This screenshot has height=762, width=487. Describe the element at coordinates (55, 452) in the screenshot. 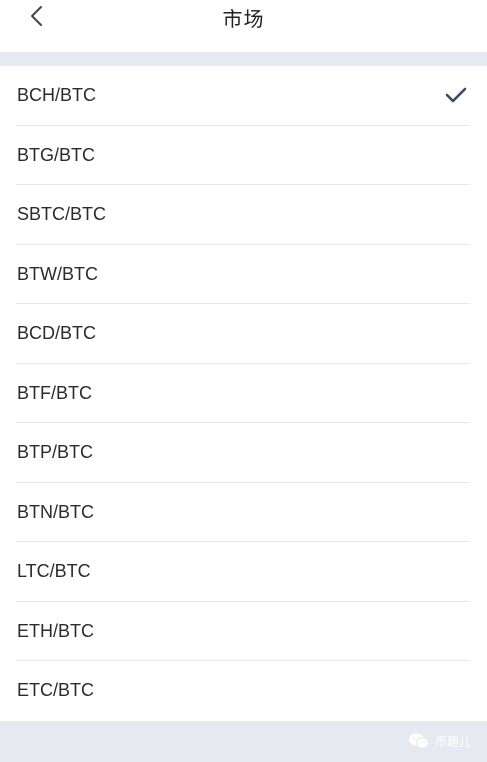

I see `market-label: BTP/BTC` at that location.